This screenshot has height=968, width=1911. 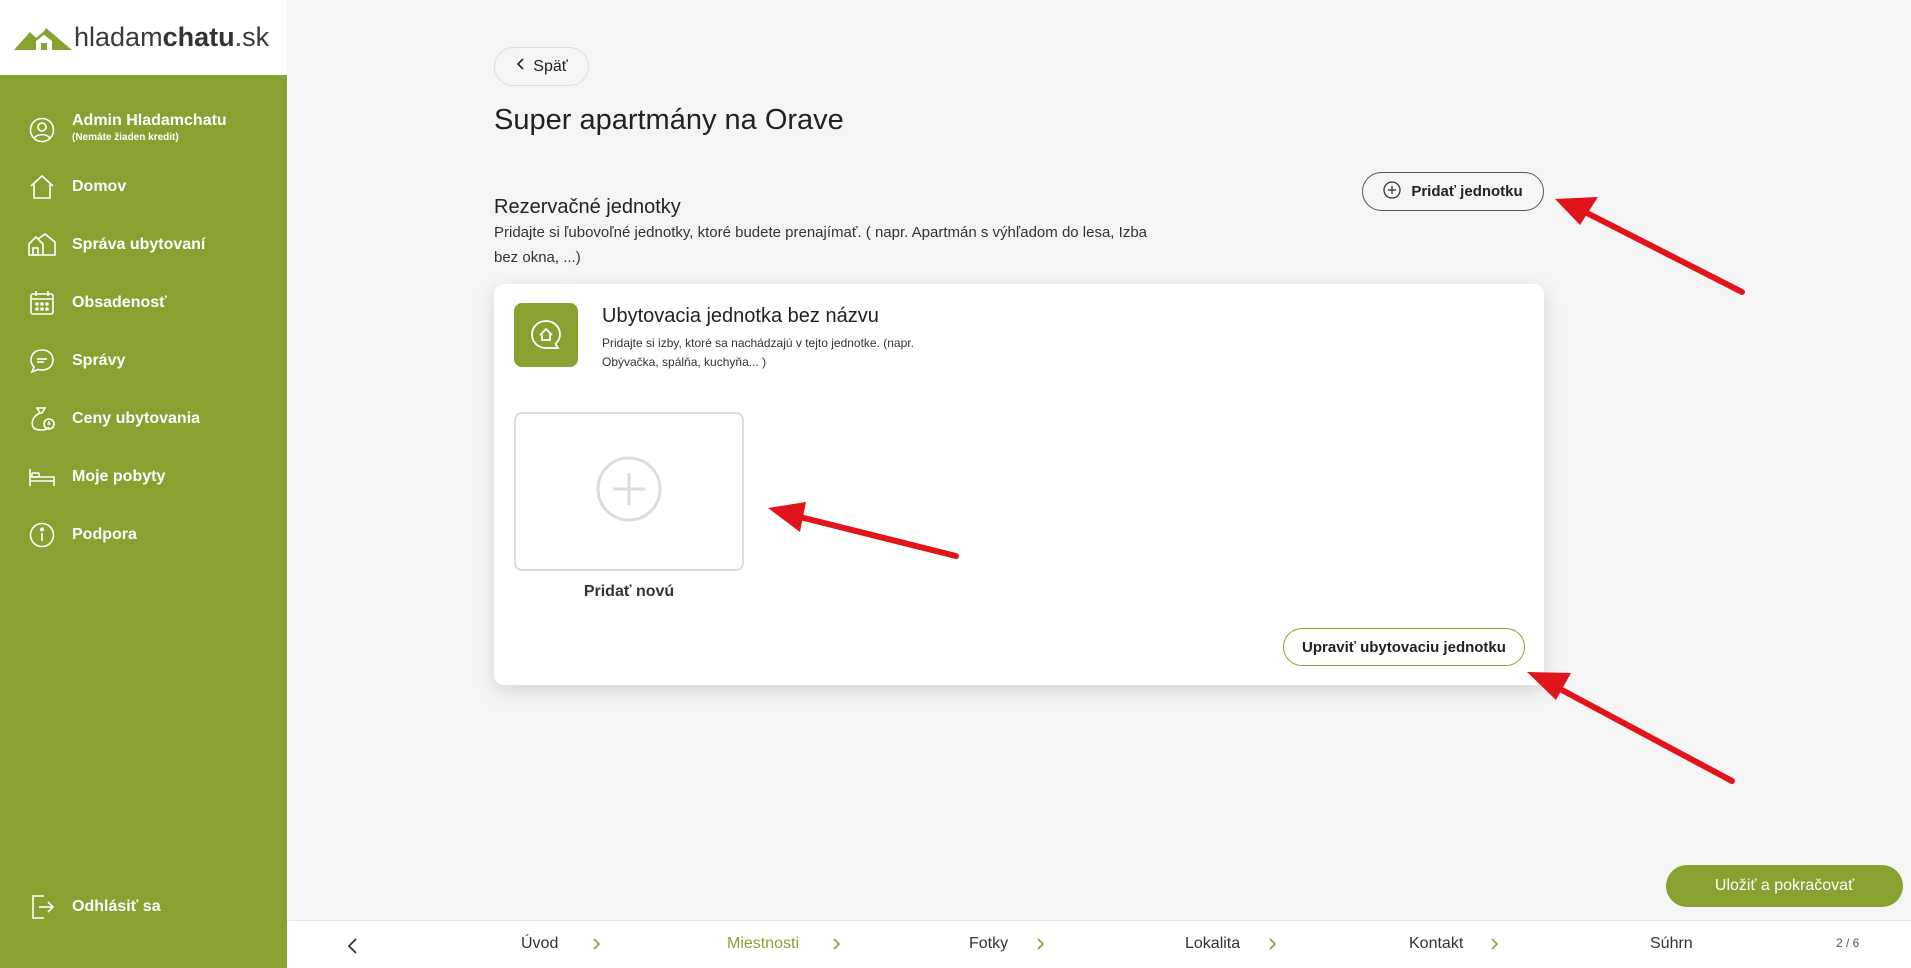 What do you see at coordinates (42, 419) in the screenshot?
I see `money-bag-icon` at bounding box center [42, 419].